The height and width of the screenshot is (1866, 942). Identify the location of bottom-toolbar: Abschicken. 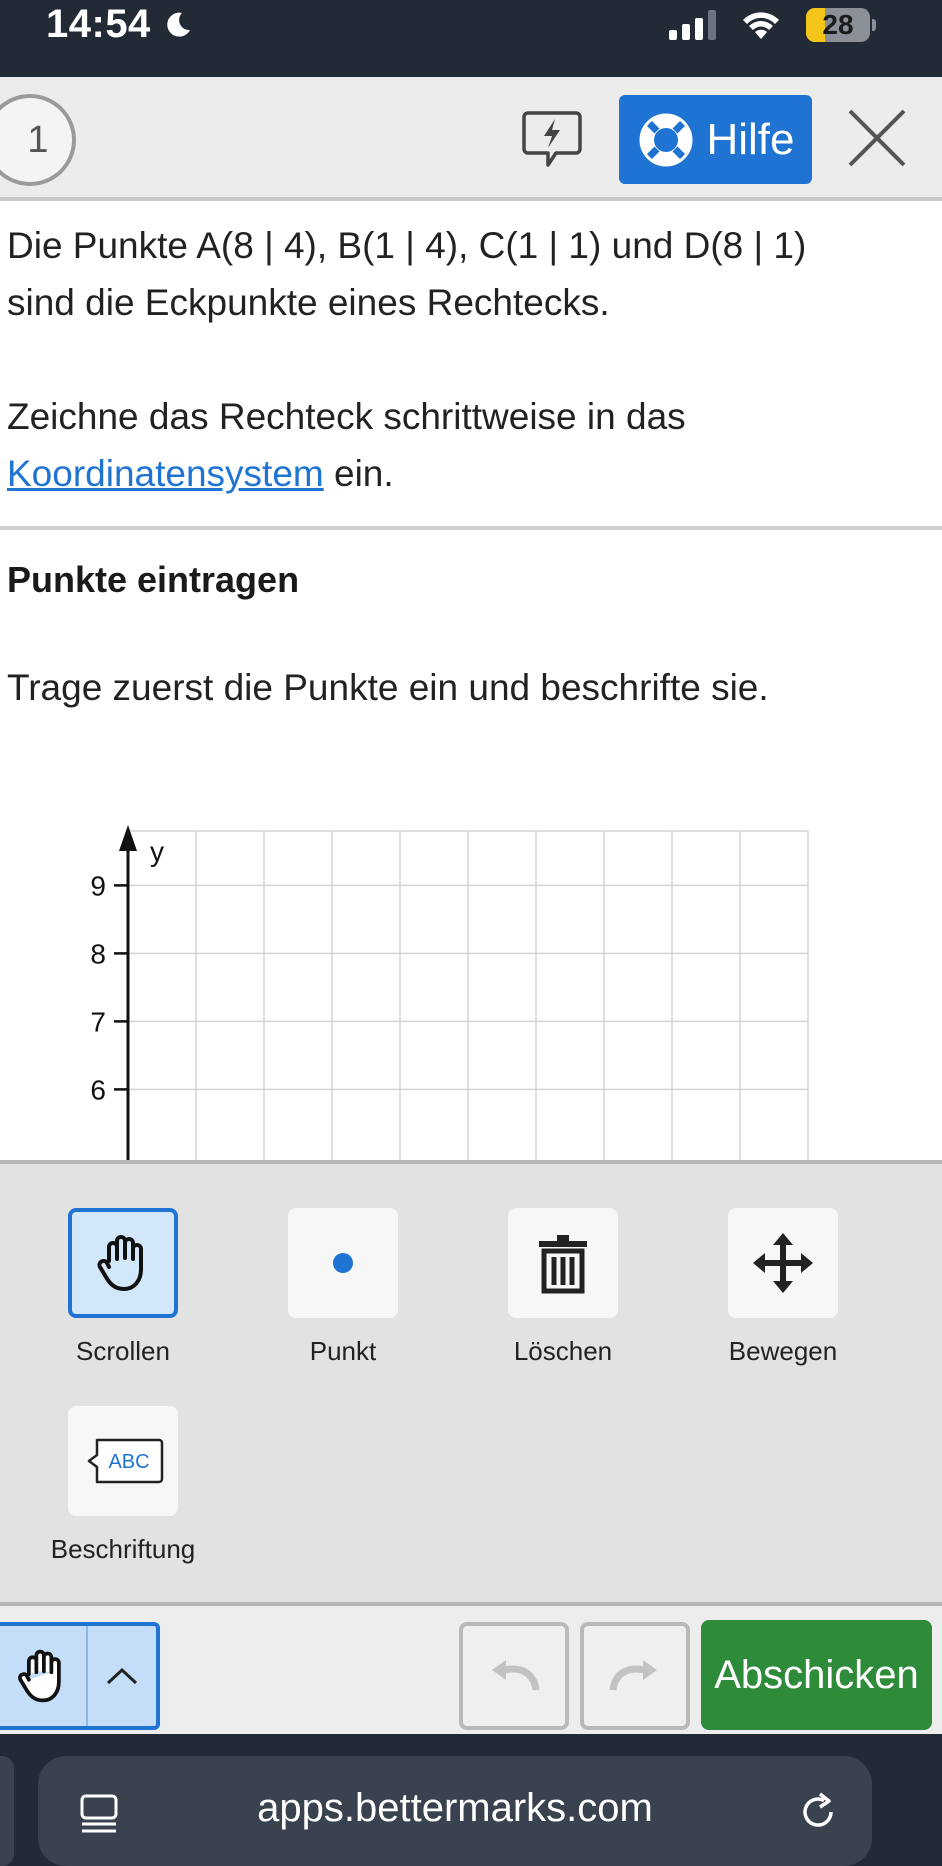
(471, 1668).